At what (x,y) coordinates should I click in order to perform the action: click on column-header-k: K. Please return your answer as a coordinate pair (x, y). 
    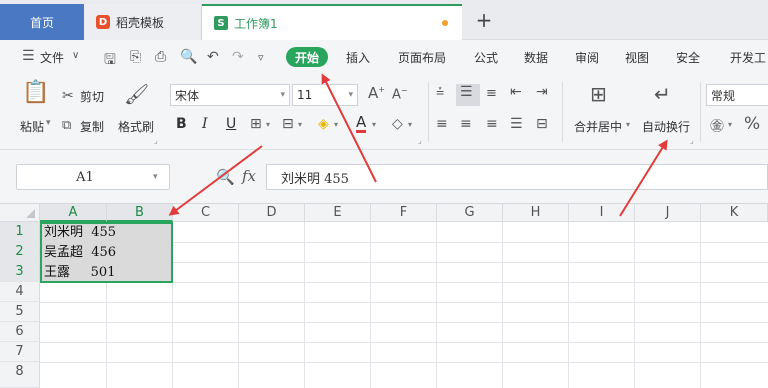
    Looking at the image, I should click on (734, 213).